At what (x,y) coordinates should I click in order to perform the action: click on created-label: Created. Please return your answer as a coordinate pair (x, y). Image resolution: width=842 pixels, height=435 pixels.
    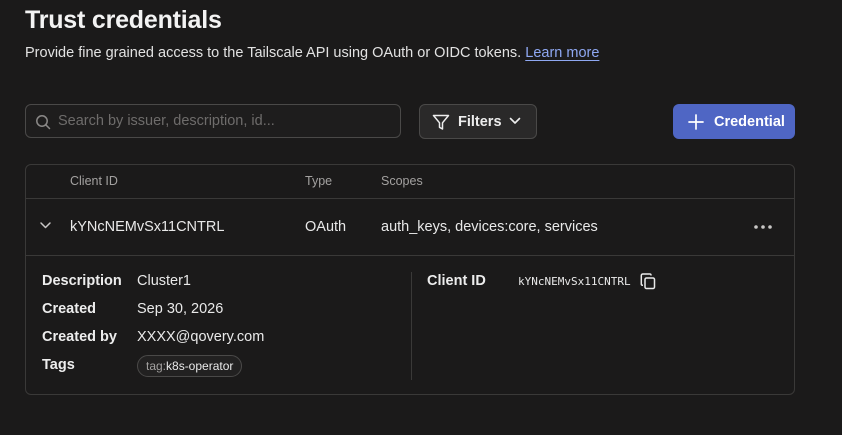
    Looking at the image, I should click on (69, 309).